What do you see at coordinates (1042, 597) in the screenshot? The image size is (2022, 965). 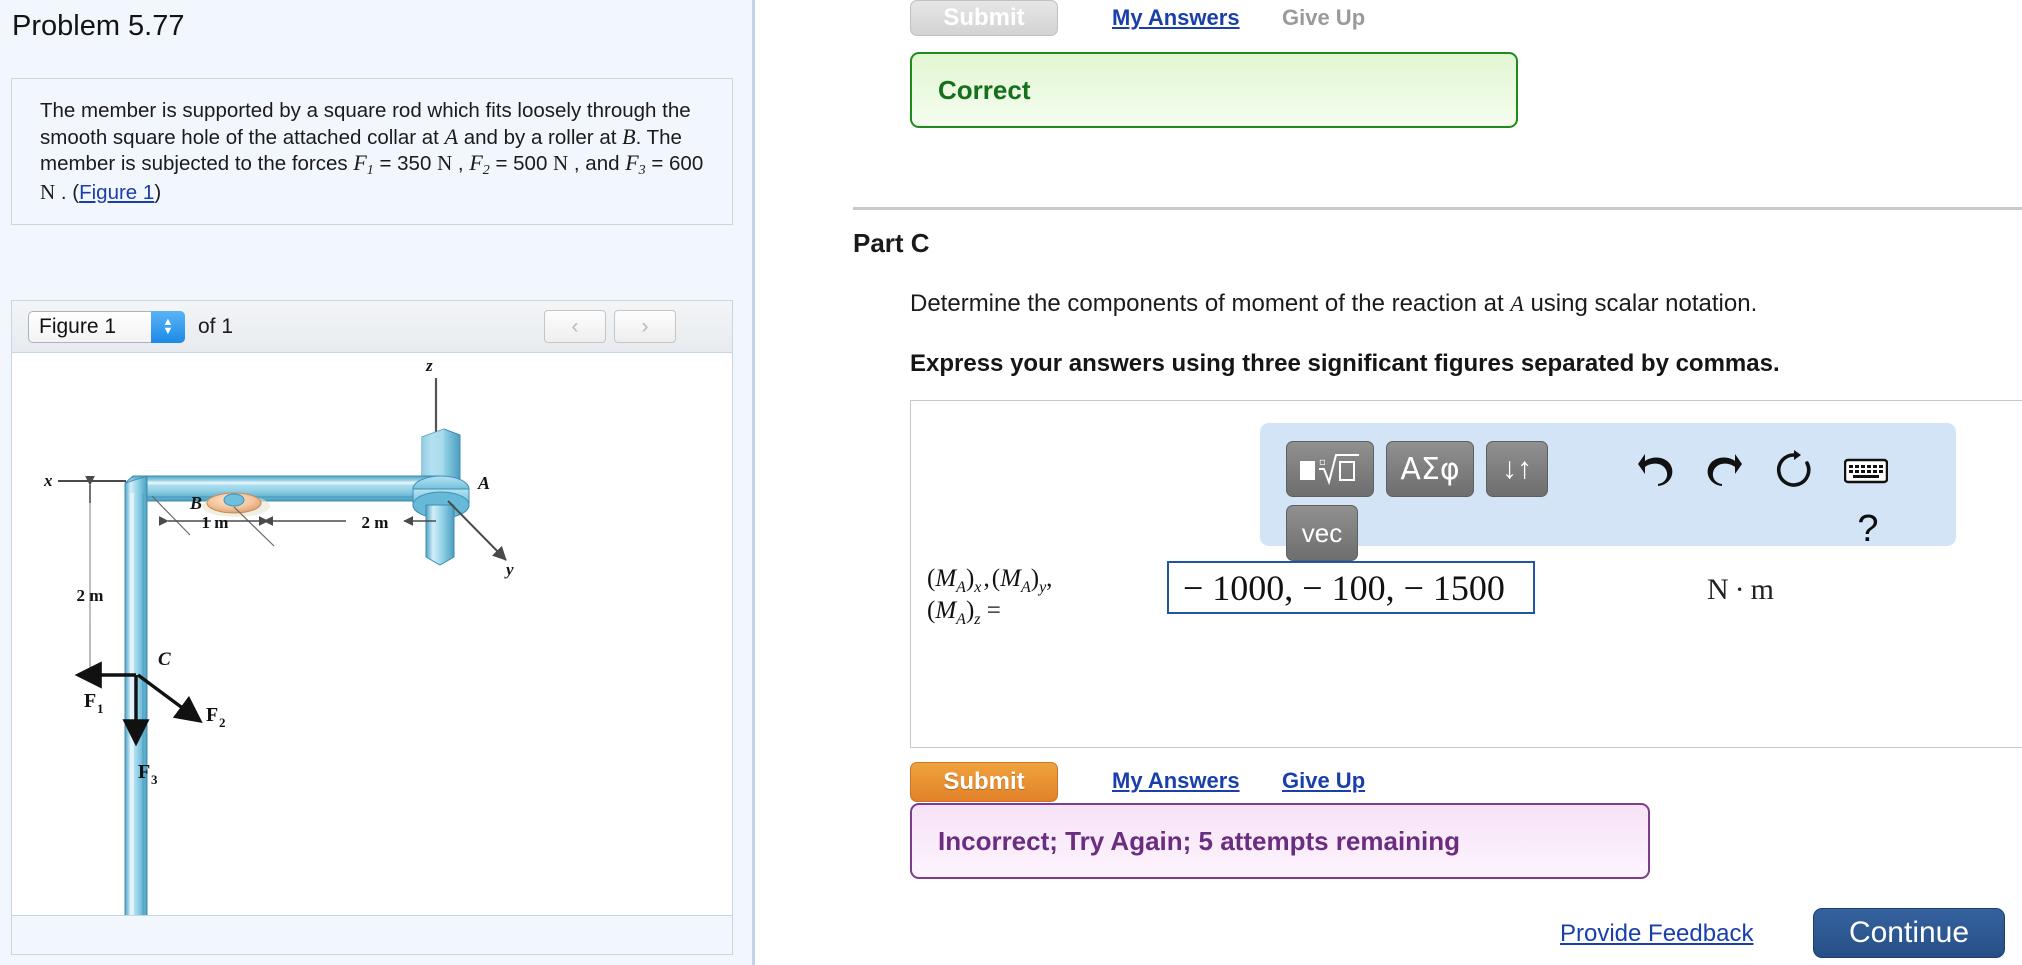 I see `answer-label: (MA)x , (MA)y, (MA)z =` at bounding box center [1042, 597].